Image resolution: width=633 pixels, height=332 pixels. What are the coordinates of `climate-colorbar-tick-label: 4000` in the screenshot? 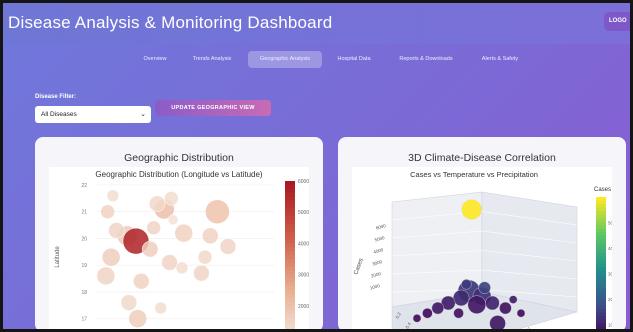 It's located at (610, 248).